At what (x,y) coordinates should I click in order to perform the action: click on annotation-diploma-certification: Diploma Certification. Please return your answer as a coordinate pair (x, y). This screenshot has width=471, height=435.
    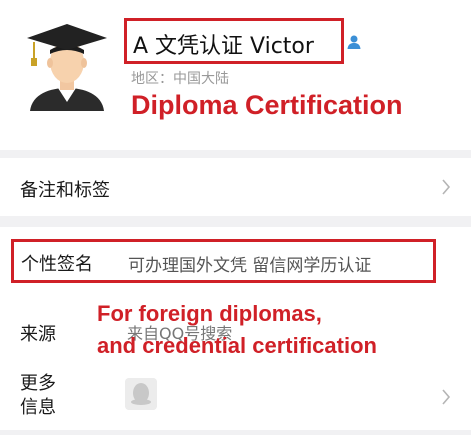
    Looking at the image, I should click on (267, 105).